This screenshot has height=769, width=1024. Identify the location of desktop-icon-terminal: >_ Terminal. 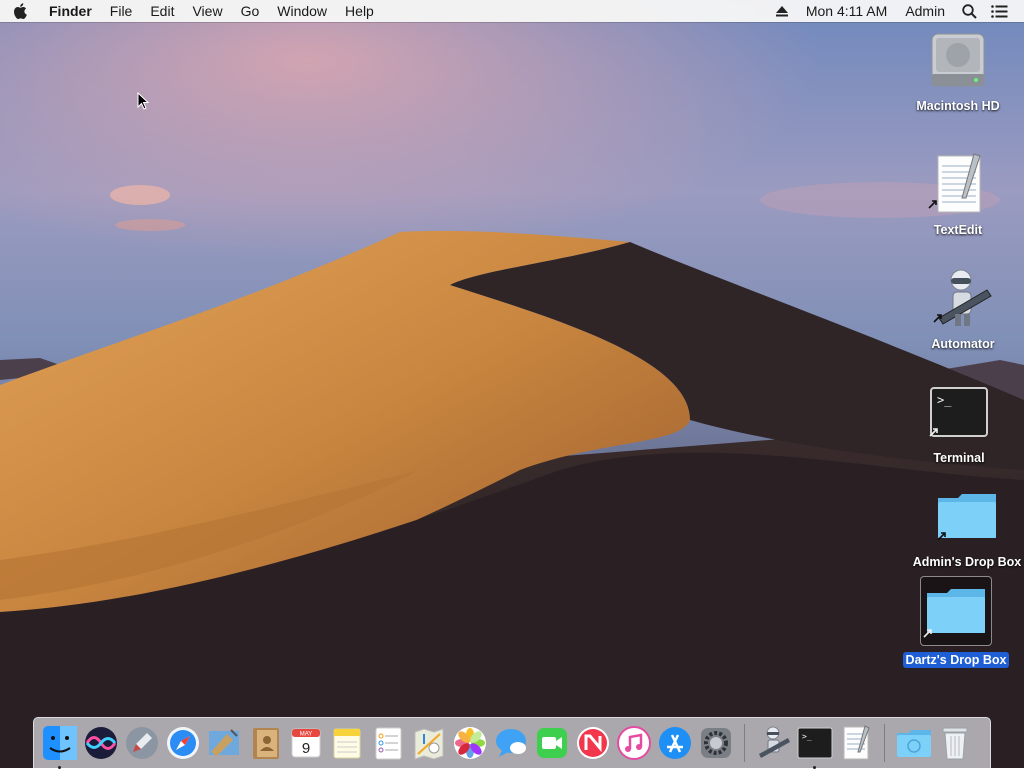
(959, 423).